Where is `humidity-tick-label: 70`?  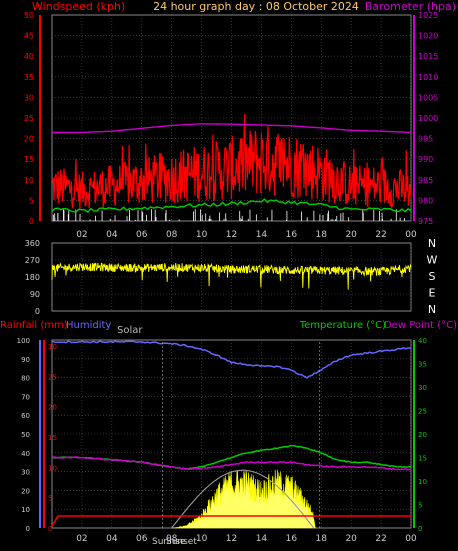 humidity-tick-label: 70 is located at coordinates (25, 397).